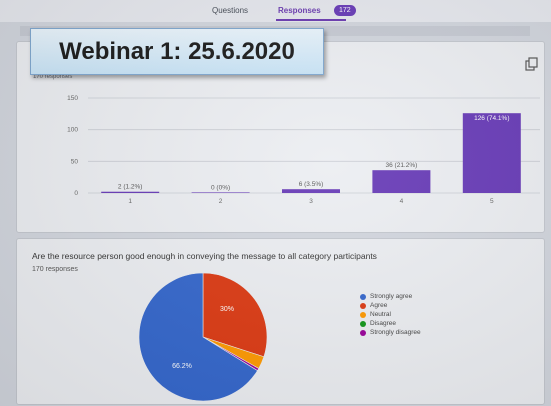  I want to click on webinar-title: Webinar 1: 25.6.2020, so click(177, 51).